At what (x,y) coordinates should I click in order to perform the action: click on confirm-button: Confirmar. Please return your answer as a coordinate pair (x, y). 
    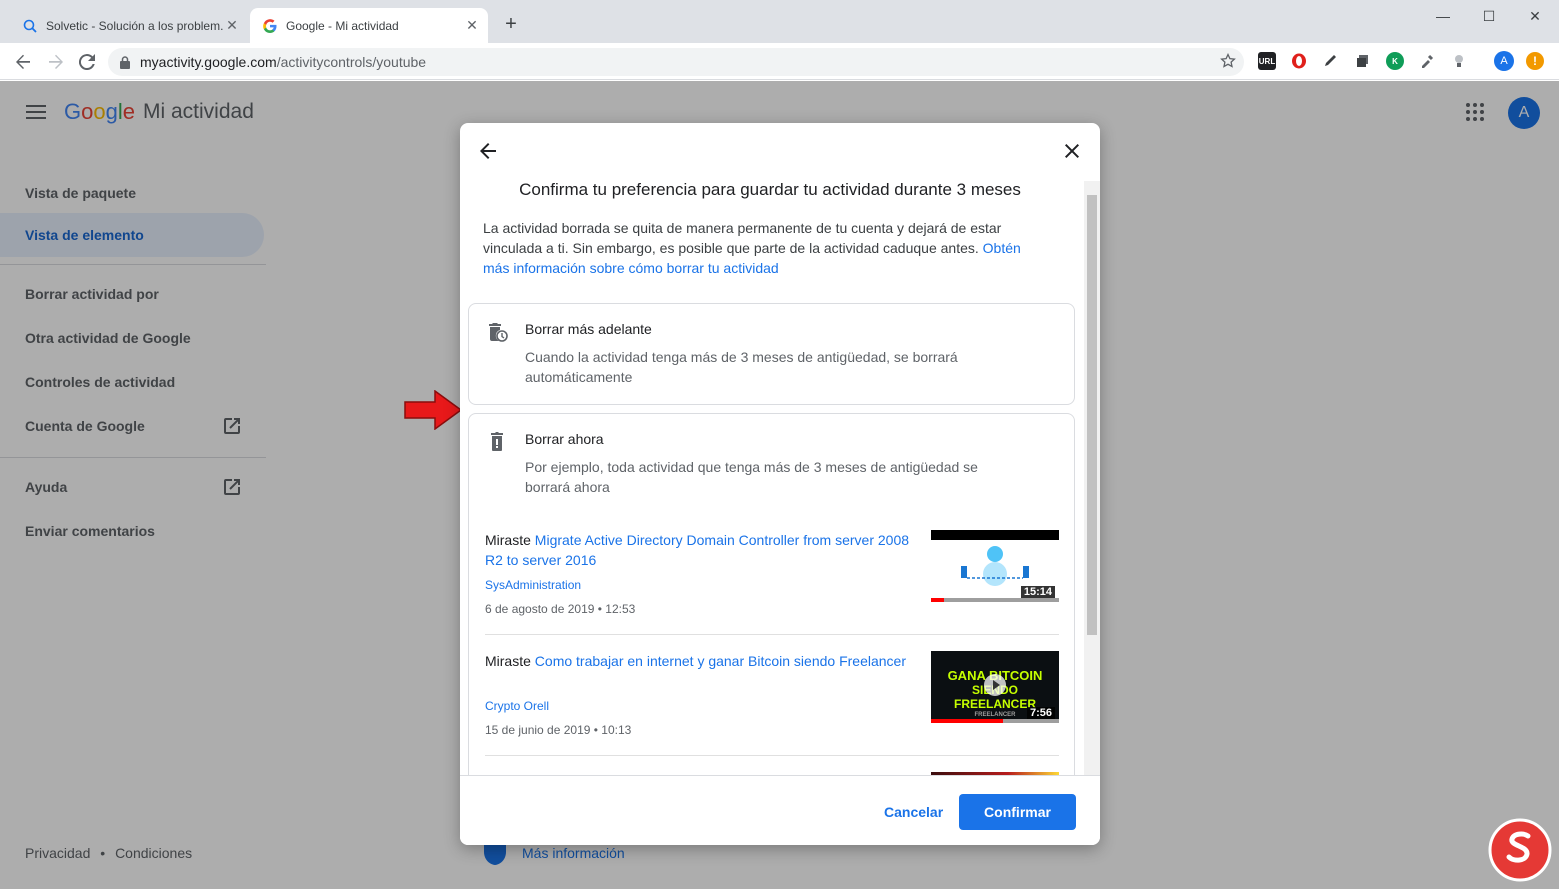
    Looking at the image, I should click on (1017, 812).